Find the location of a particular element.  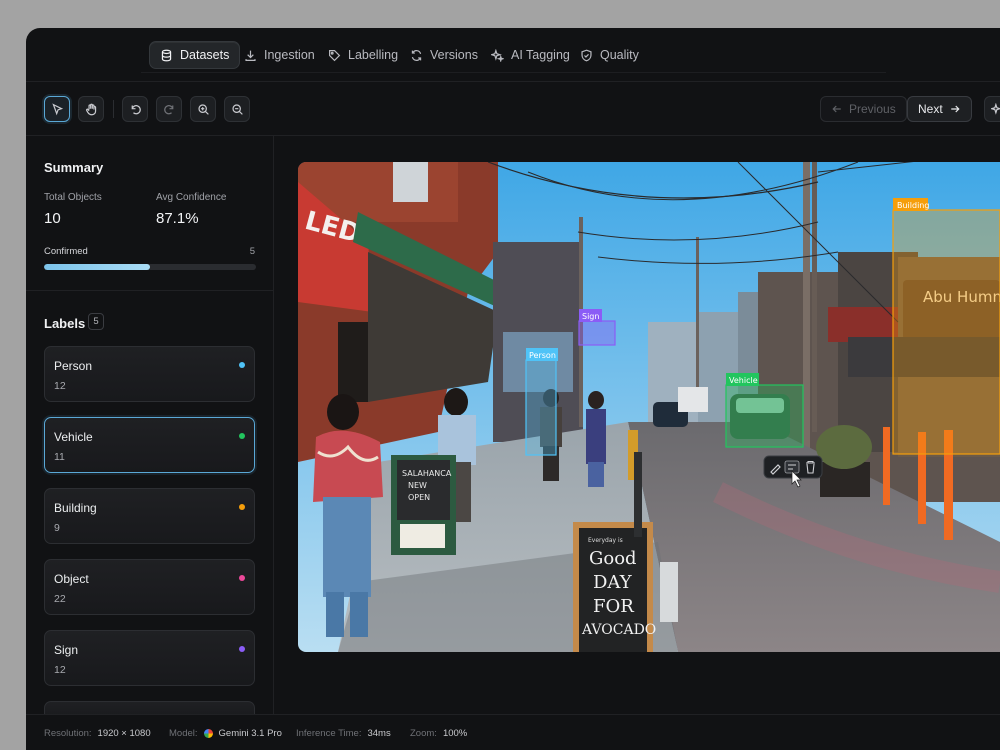

toolbar: Previous Next is located at coordinates (513, 109).